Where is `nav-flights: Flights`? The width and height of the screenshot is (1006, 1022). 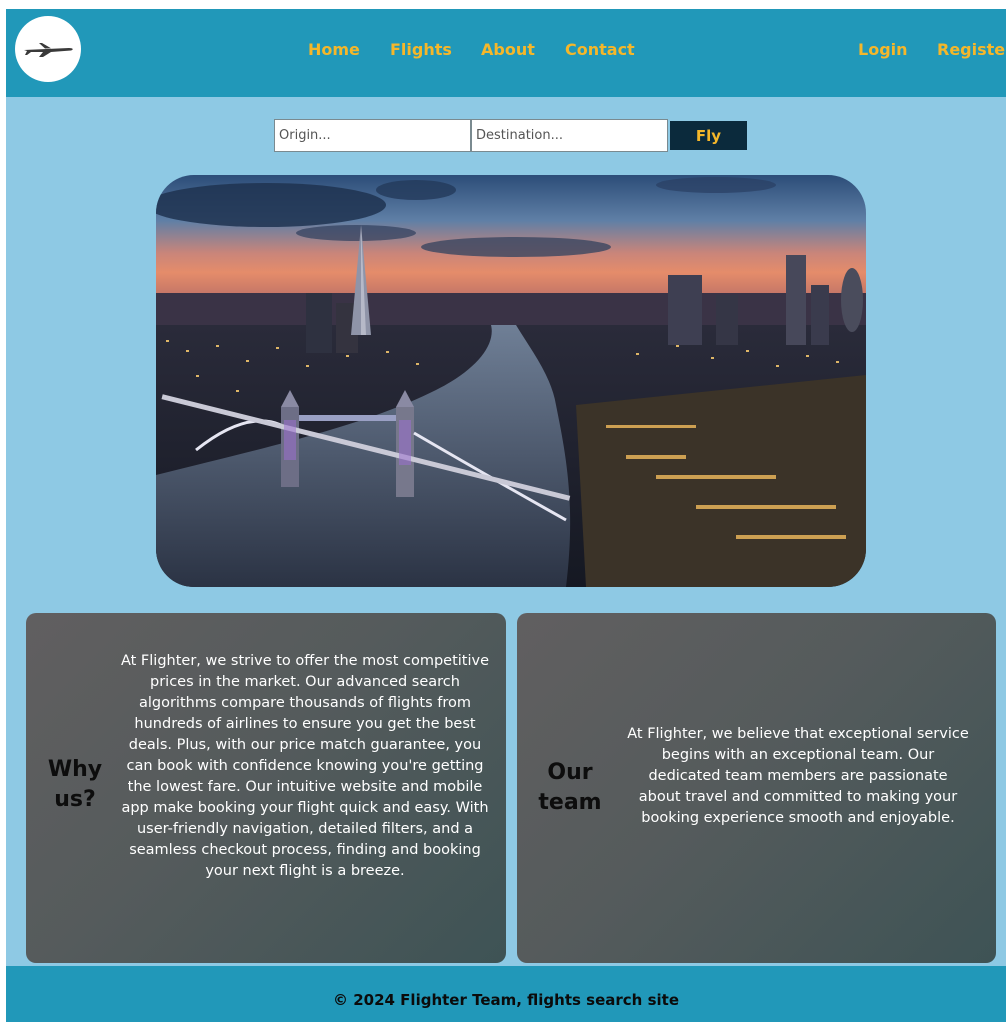
nav-flights: Flights is located at coordinates (421, 49).